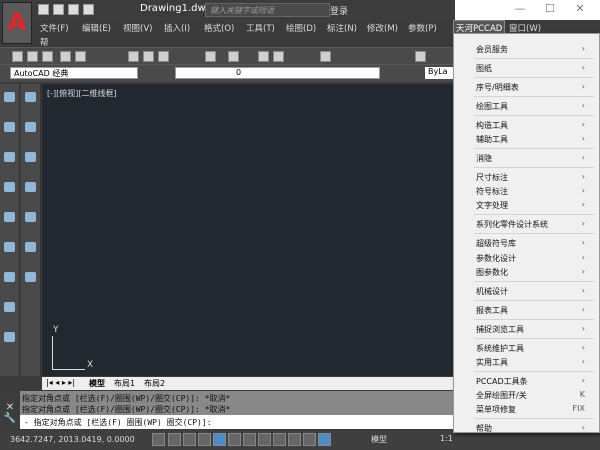 The width and height of the screenshot is (600, 450). I want to click on menu-item: 报表工具 ›, so click(533, 311).